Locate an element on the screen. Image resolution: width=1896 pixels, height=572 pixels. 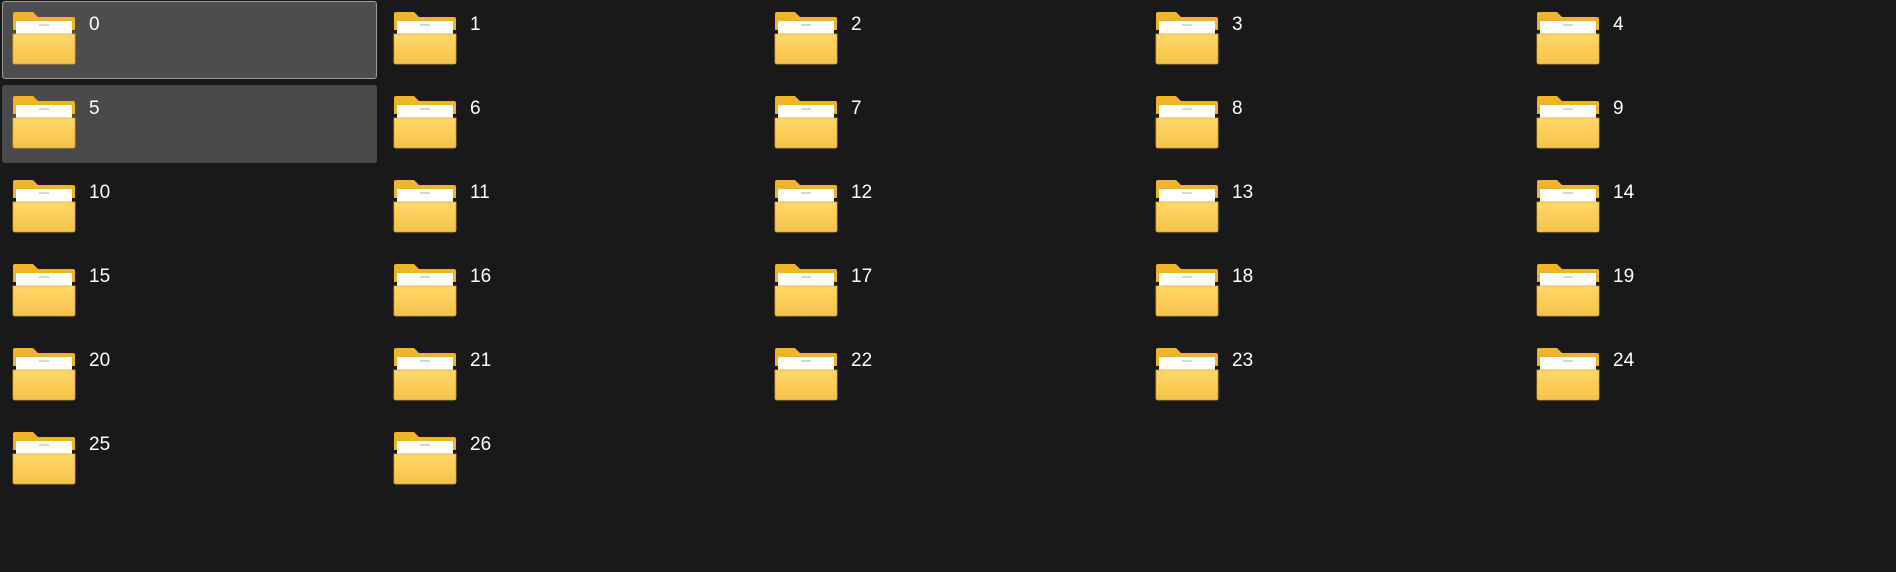
folder-name-label: 23 is located at coordinates (1243, 360).